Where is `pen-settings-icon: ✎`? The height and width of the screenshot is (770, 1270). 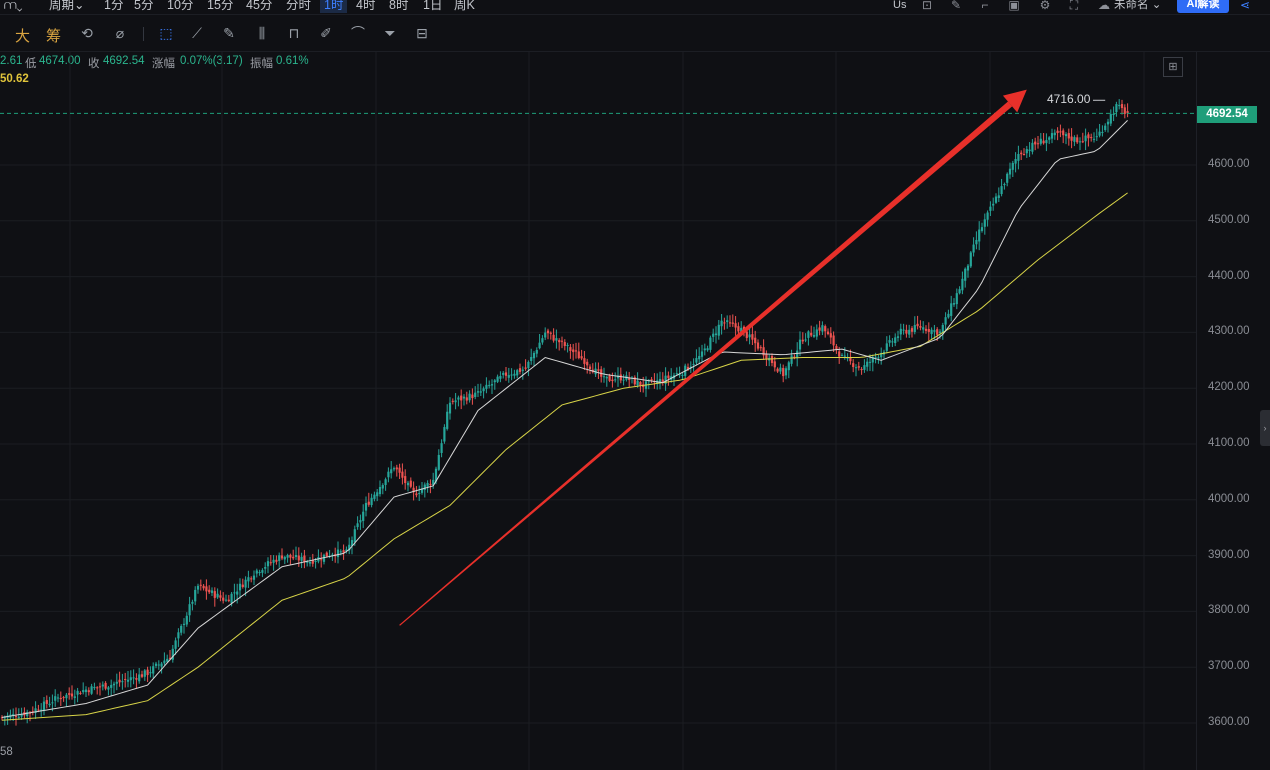
pen-settings-icon: ✎ is located at coordinates (956, 6).